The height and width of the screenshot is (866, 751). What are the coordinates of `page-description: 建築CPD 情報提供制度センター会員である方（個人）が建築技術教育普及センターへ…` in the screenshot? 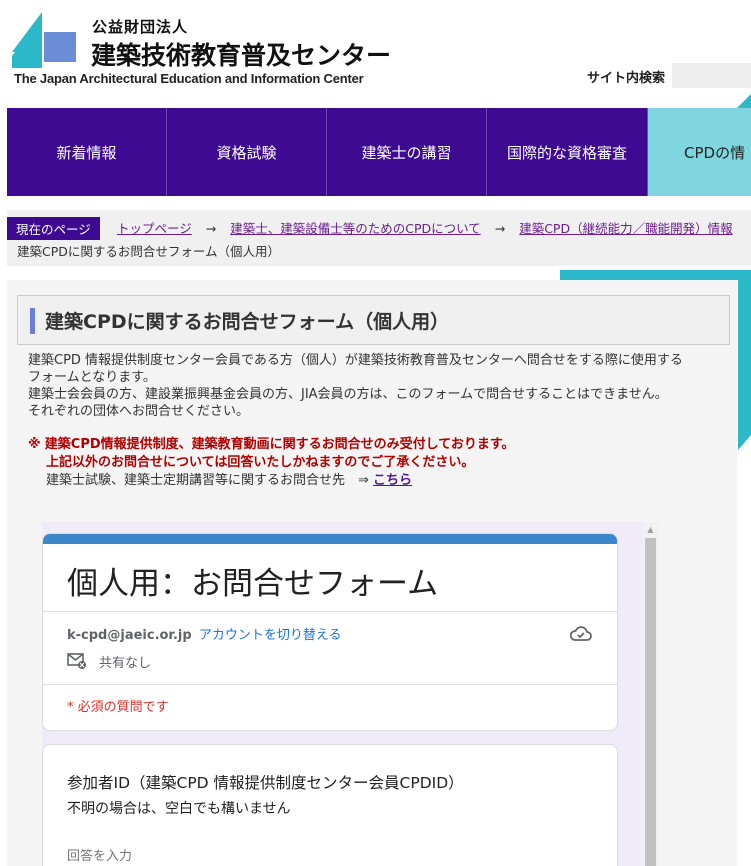 It's located at (355, 386).